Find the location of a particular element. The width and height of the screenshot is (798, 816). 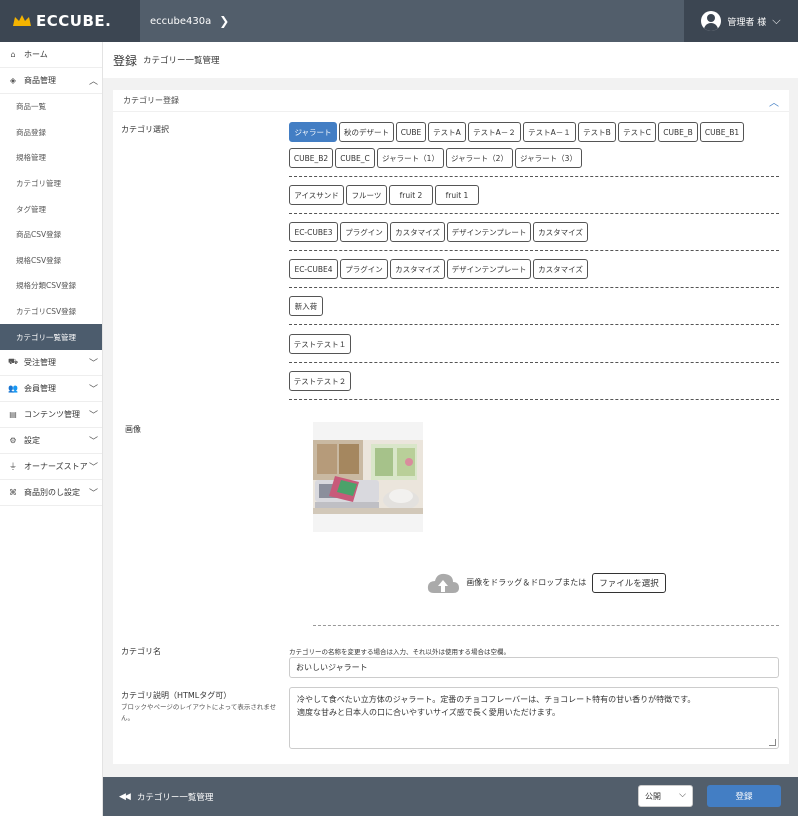

category-button: CUBE_B is located at coordinates (678, 132).